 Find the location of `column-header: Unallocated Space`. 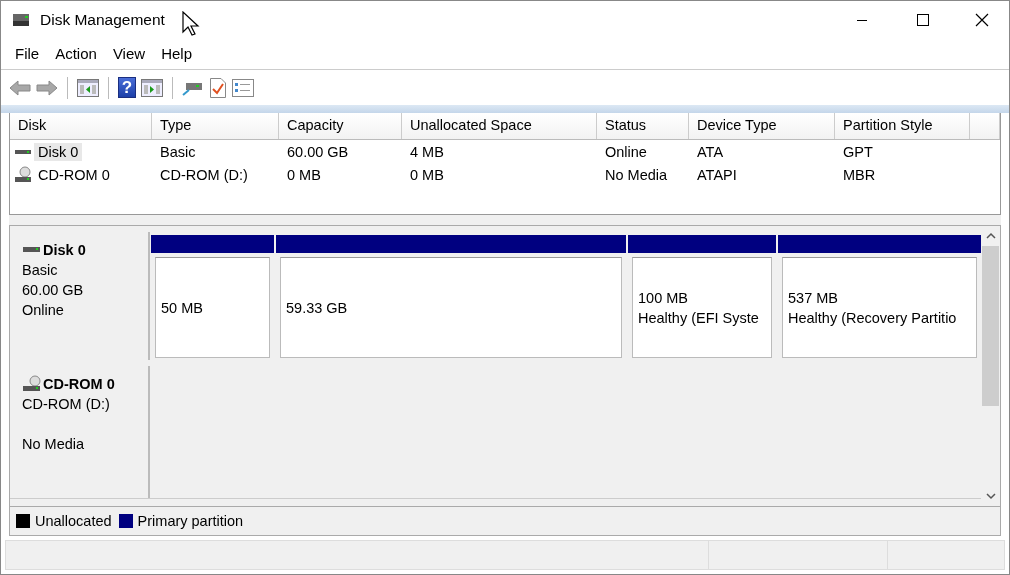

column-header: Unallocated Space is located at coordinates (499, 126).